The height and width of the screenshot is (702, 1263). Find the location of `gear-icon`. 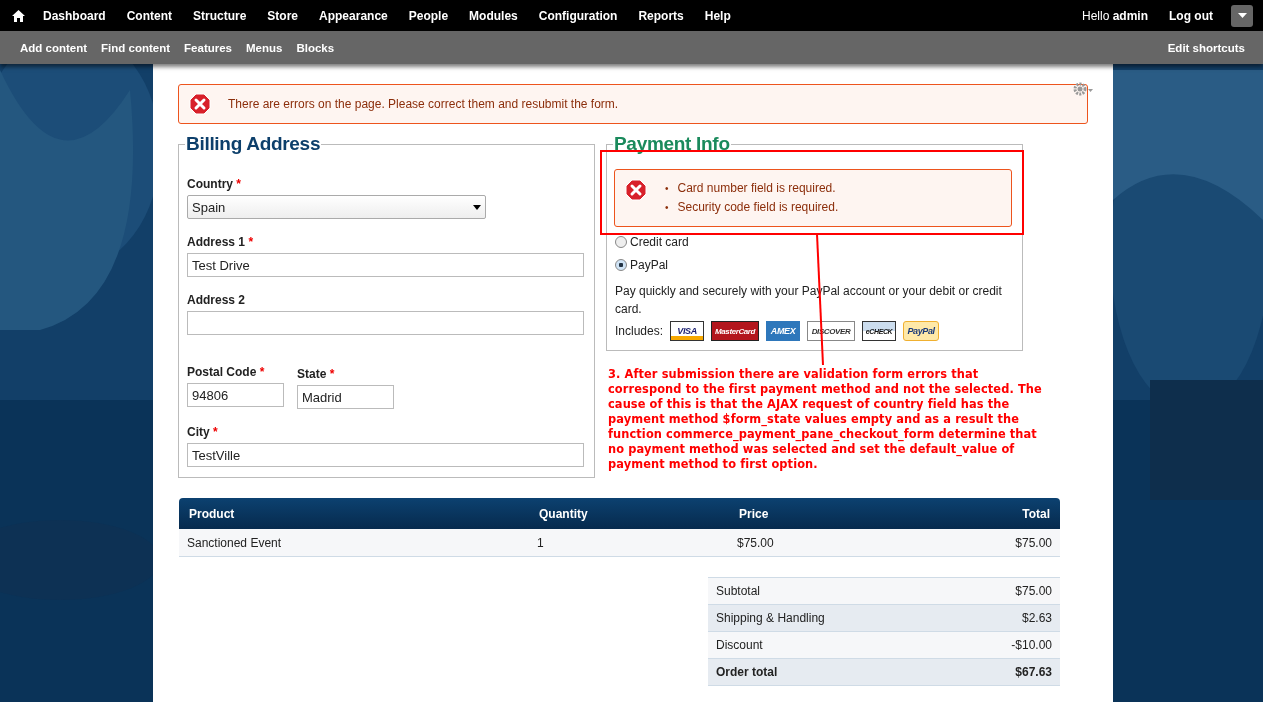

gear-icon is located at coordinates (1083, 89).